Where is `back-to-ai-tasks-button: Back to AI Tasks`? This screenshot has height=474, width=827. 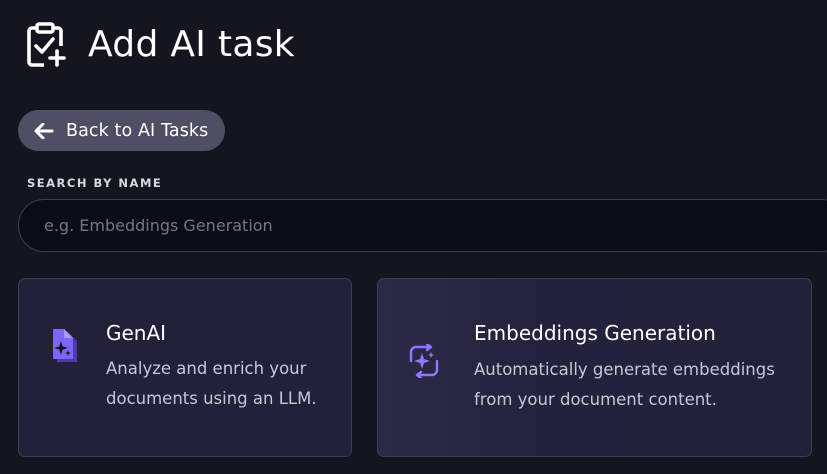 back-to-ai-tasks-button: Back to AI Tasks is located at coordinates (122, 130).